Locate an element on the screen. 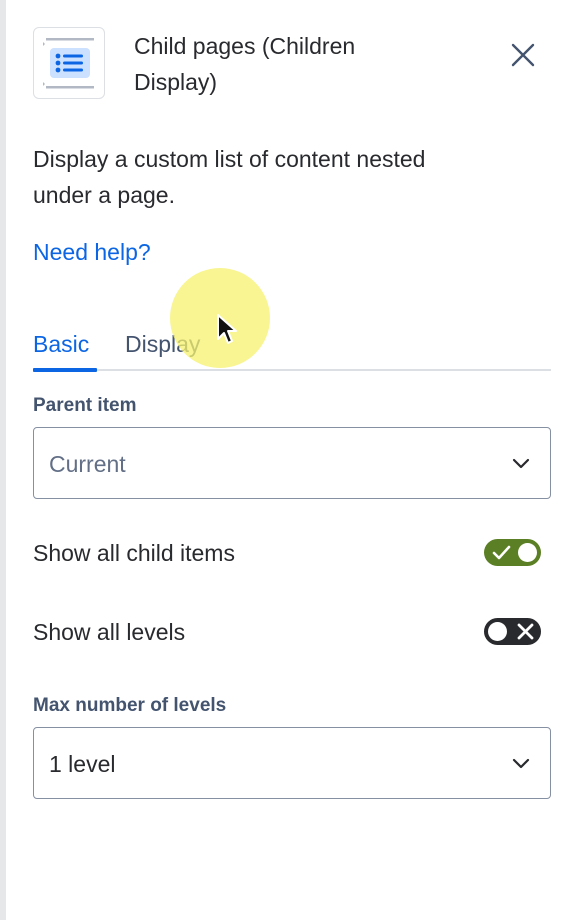 The height and width of the screenshot is (920, 568). show-all-levels-label: Show all levels is located at coordinates (109, 632).